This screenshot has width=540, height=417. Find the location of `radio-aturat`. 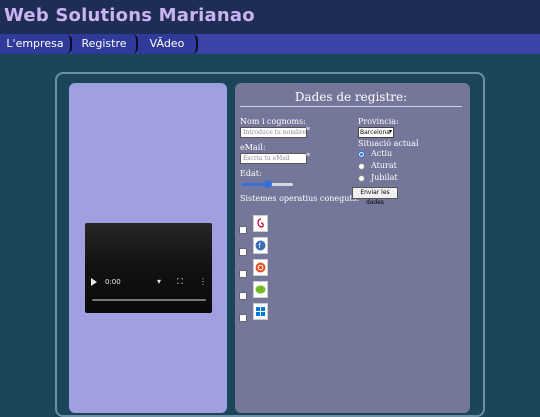

radio-aturat is located at coordinates (361, 166).